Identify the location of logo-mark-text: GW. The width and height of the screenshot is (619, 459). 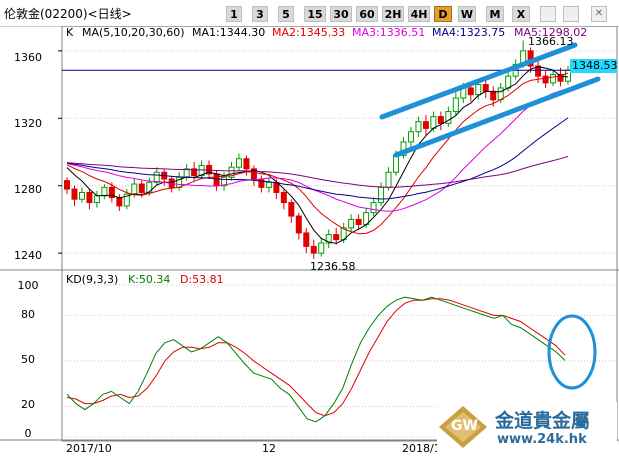
(464, 426).